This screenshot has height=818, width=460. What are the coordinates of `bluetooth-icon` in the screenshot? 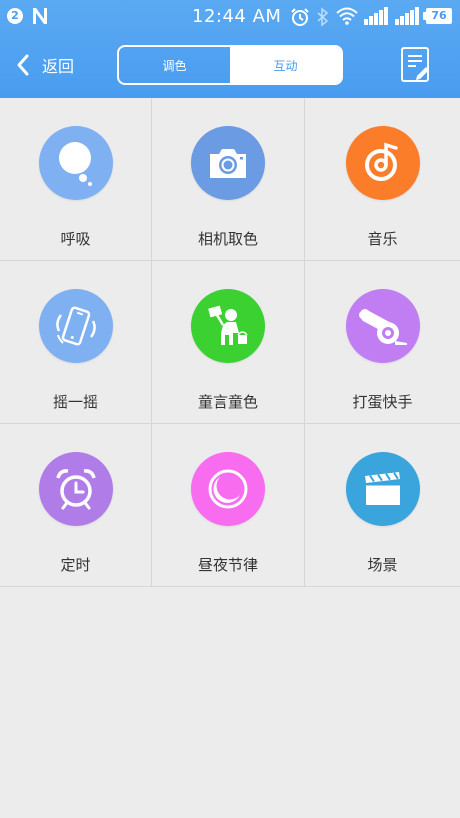 It's located at (323, 17).